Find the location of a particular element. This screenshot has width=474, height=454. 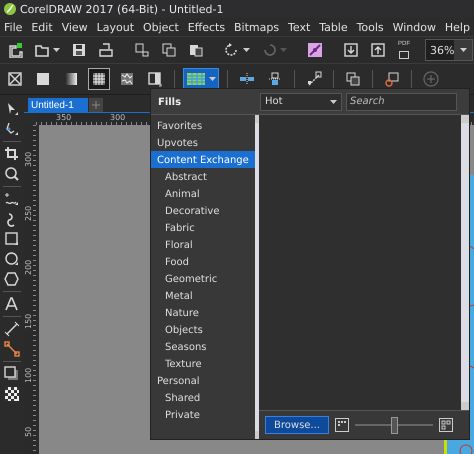

export-icon is located at coordinates (378, 50).